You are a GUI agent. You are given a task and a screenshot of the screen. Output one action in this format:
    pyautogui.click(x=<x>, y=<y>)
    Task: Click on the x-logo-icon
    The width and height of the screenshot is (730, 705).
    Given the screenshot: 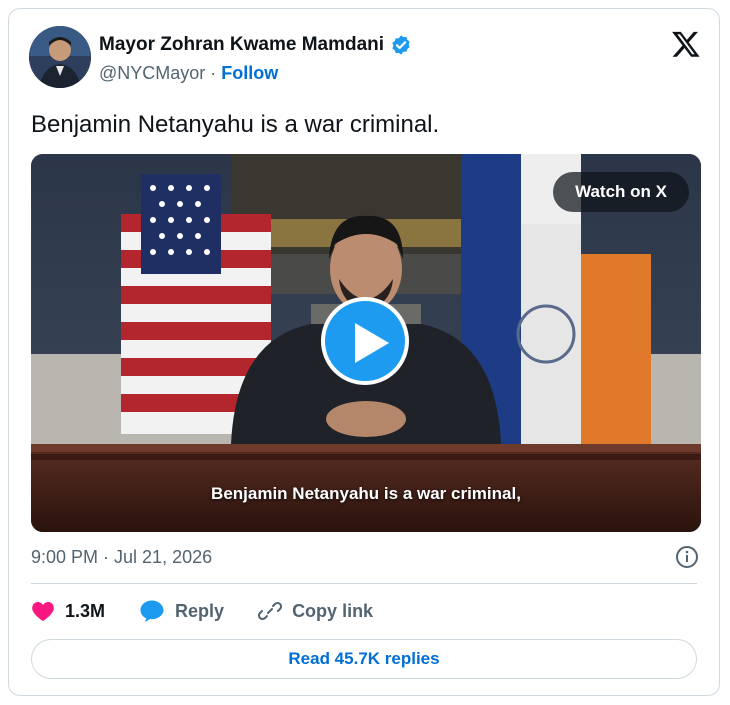 What is the action you would take?
    pyautogui.click(x=686, y=44)
    